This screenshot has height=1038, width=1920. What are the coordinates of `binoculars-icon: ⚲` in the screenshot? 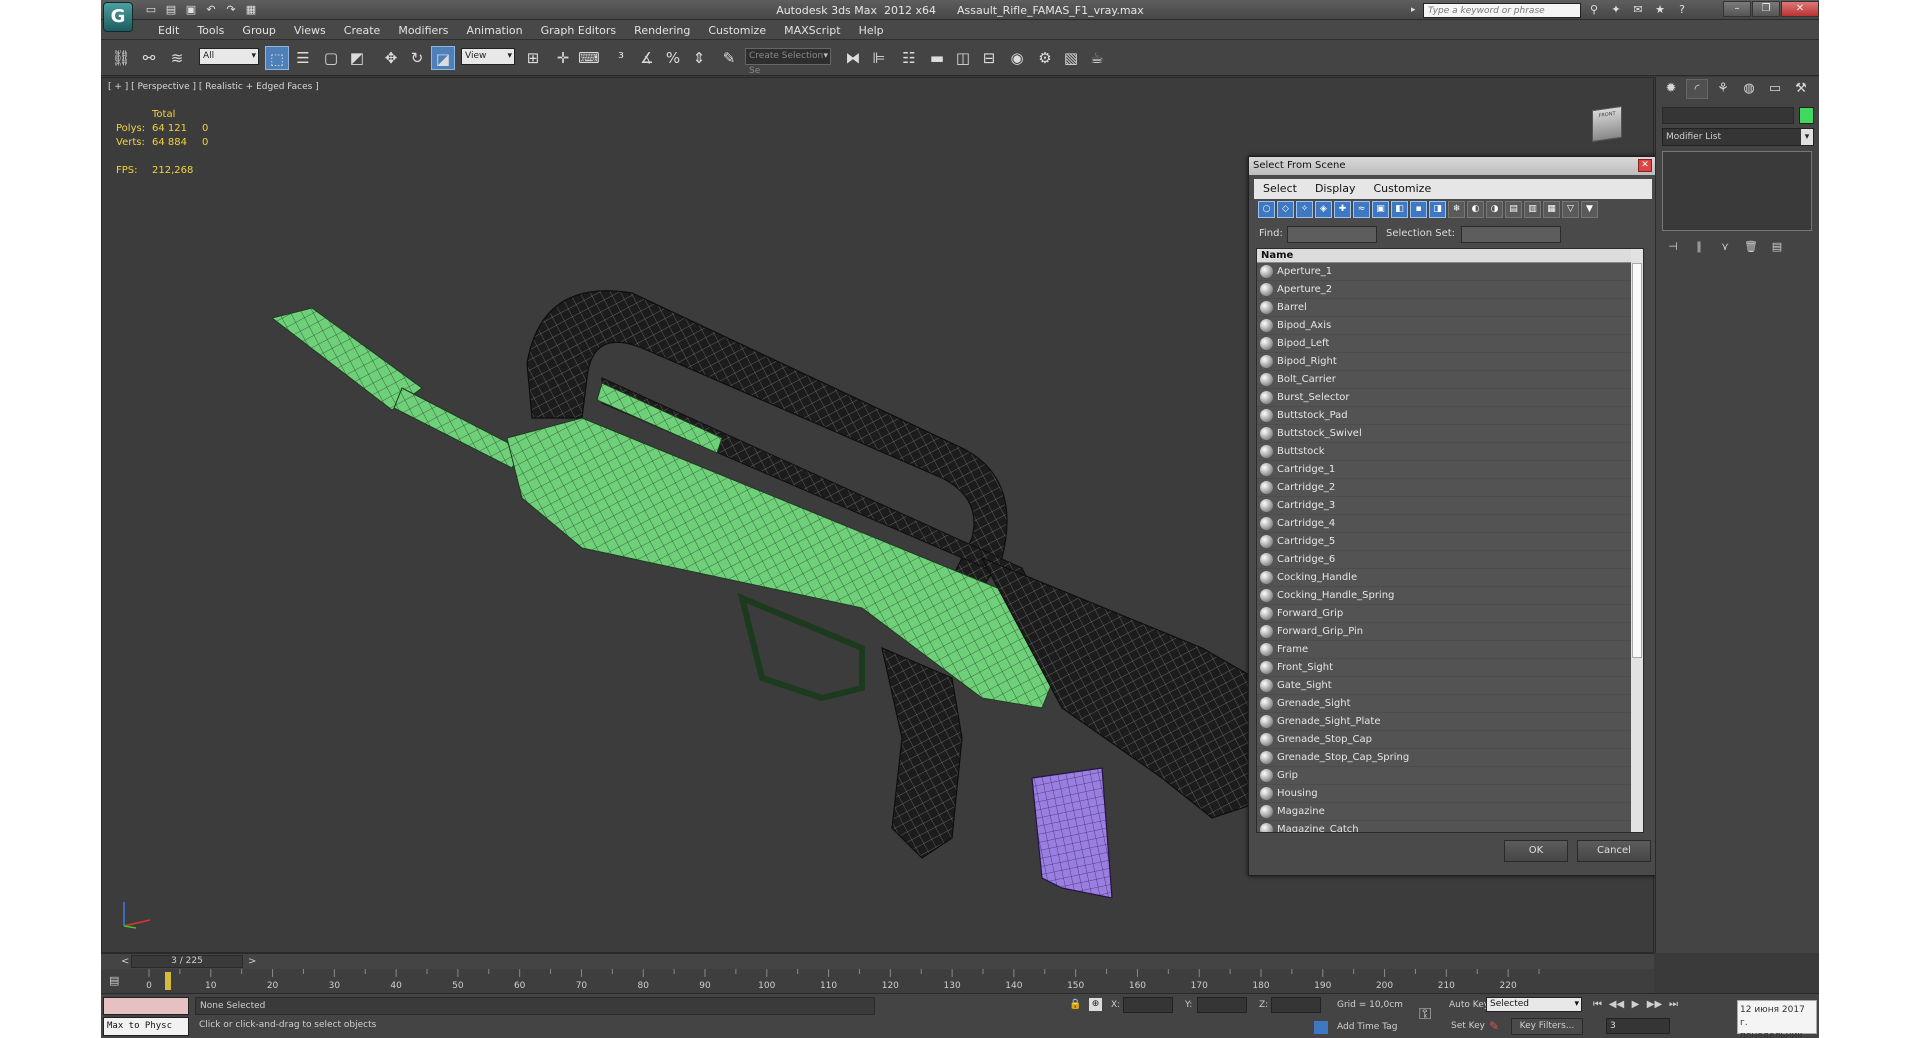 It's located at (1594, 10).